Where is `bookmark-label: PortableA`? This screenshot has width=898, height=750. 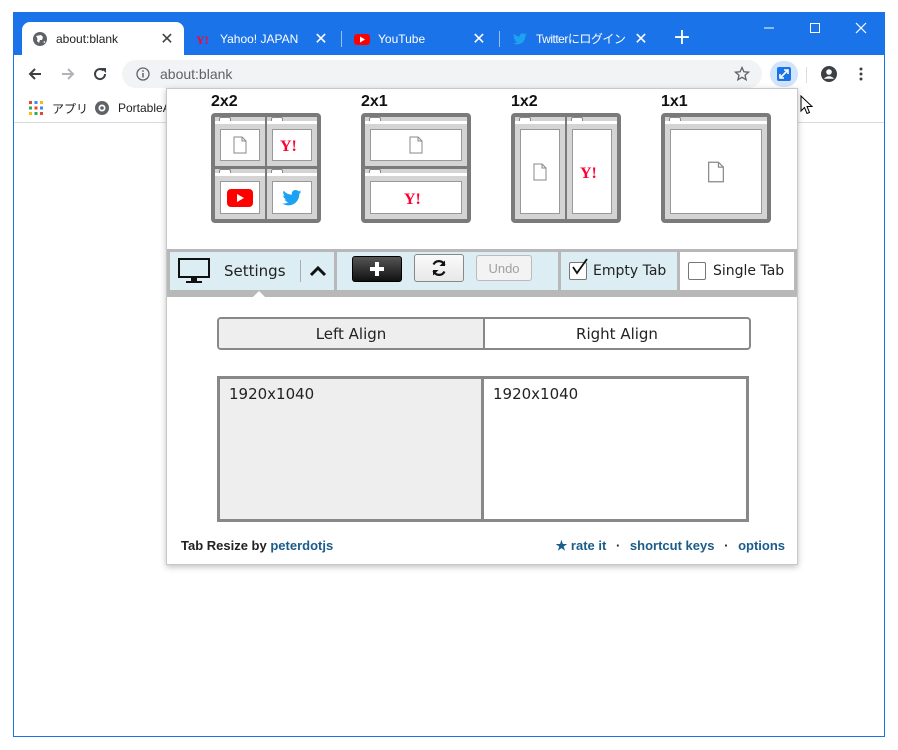
bookmark-label: PortableA is located at coordinates (144, 108).